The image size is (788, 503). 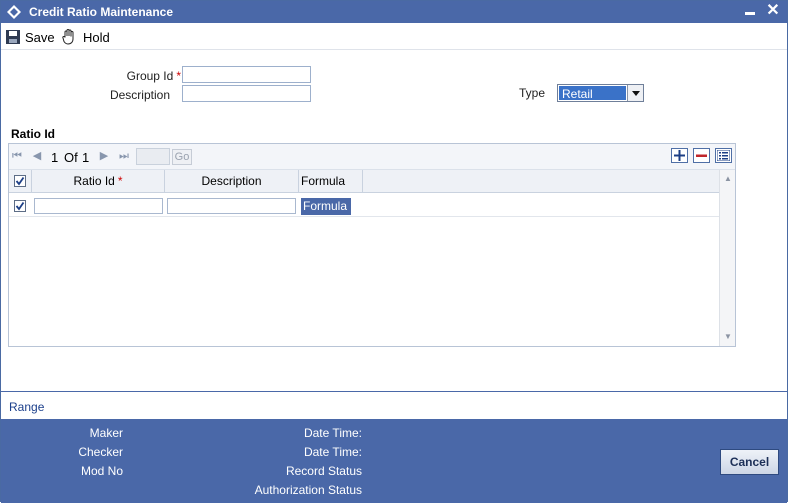 What do you see at coordinates (679, 155) in the screenshot?
I see `add-row-icon` at bounding box center [679, 155].